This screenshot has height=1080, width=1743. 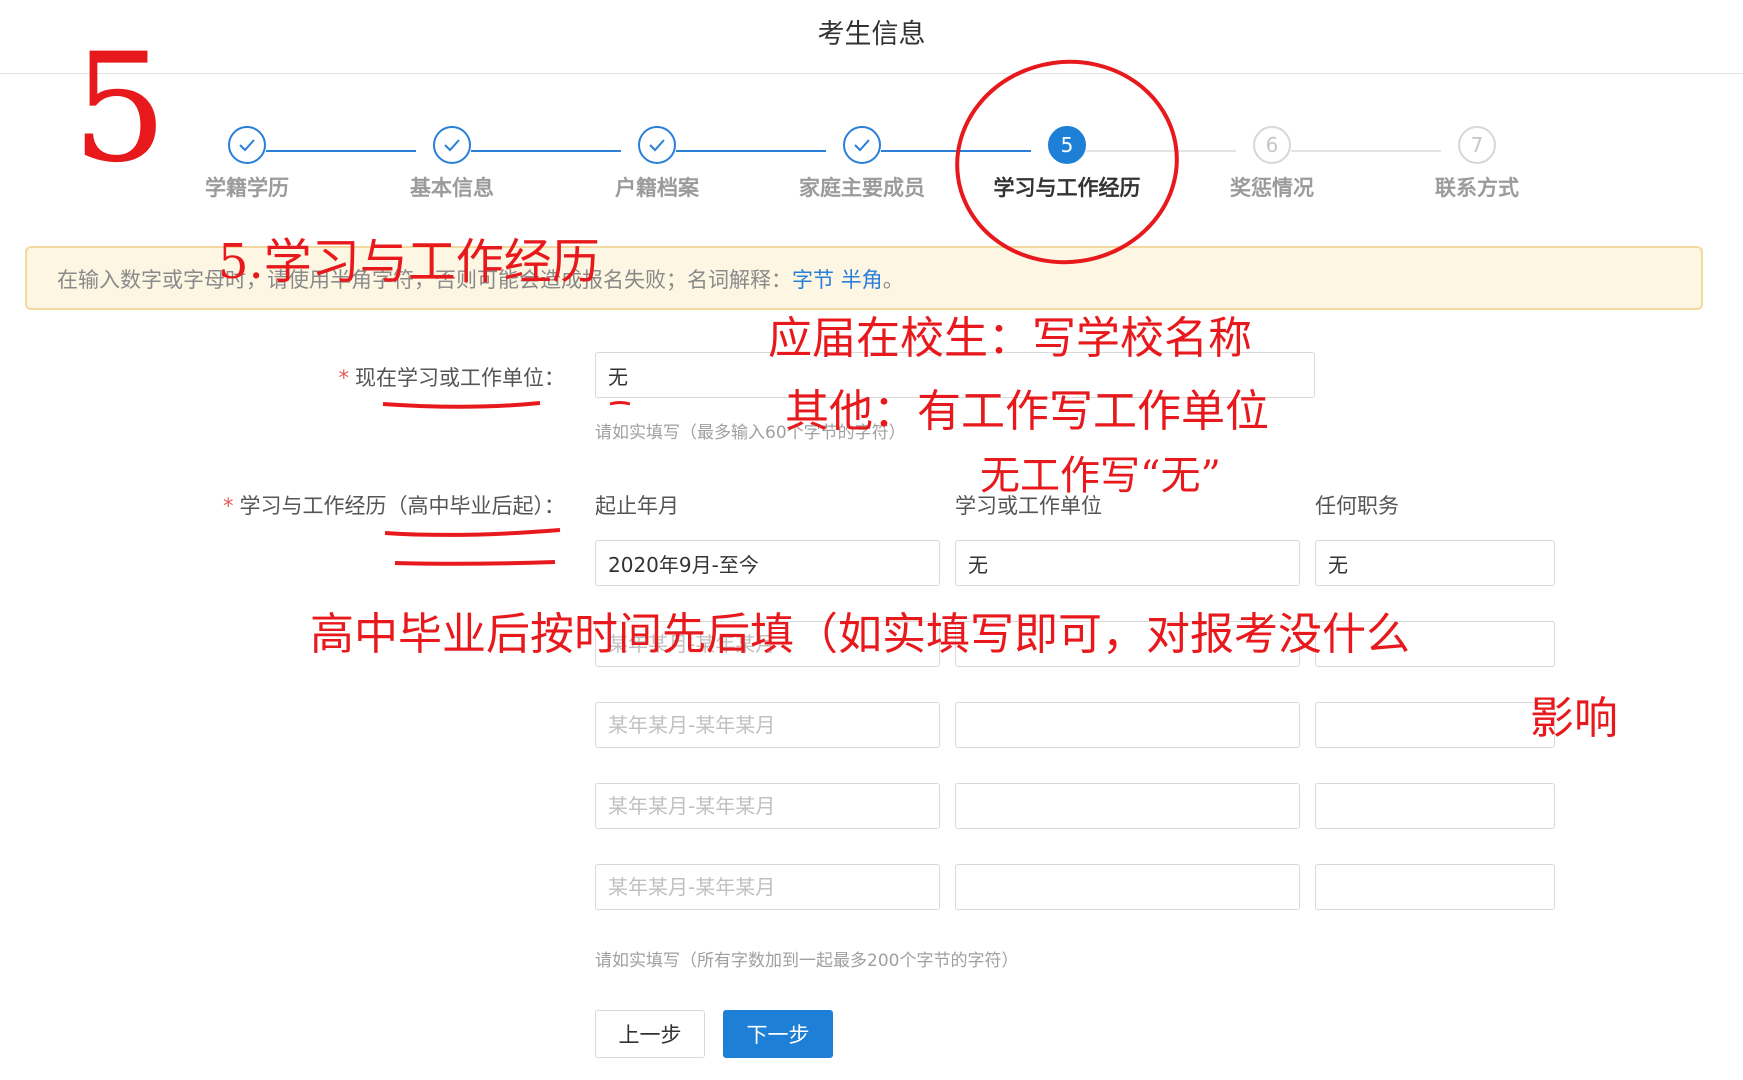 I want to click on step-5: 5 学习与工作经历, so click(x=1067, y=164).